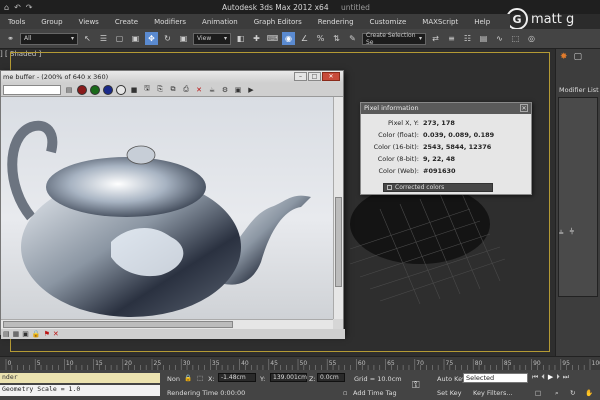 Image resolution: width=600 pixels, height=400 pixels. What do you see at coordinates (446, 108) in the screenshot?
I see `pixel-information-title-bar: Pixel information ✕` at bounding box center [446, 108].